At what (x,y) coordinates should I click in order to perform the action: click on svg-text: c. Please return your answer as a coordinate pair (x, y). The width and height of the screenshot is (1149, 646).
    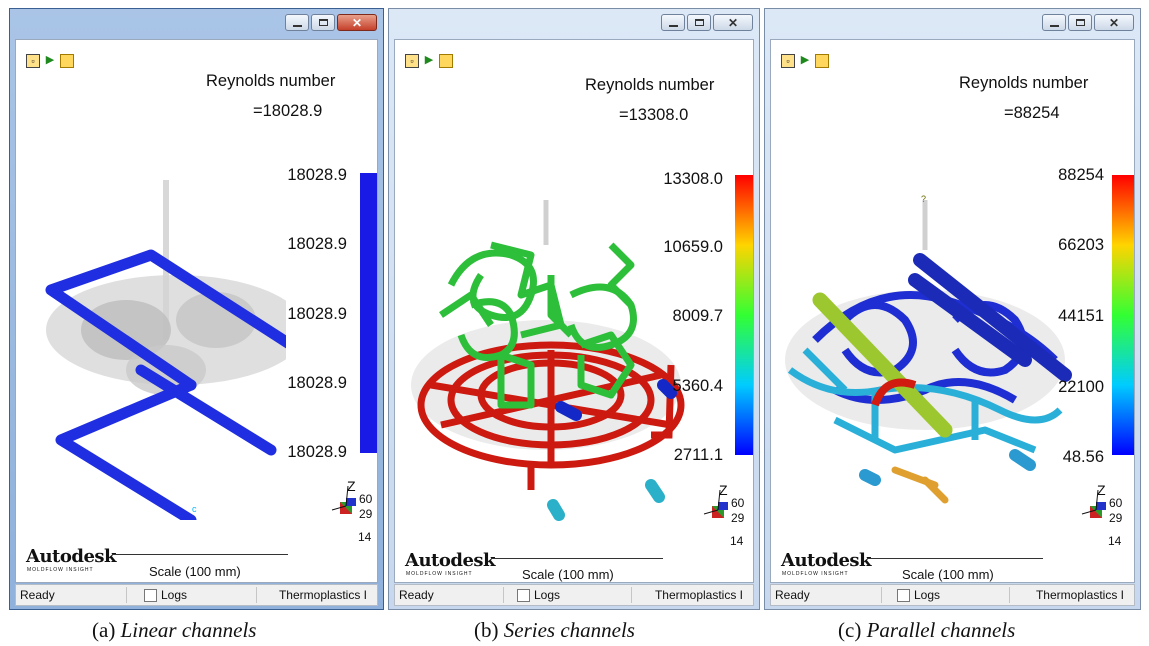
    Looking at the image, I should click on (194, 509).